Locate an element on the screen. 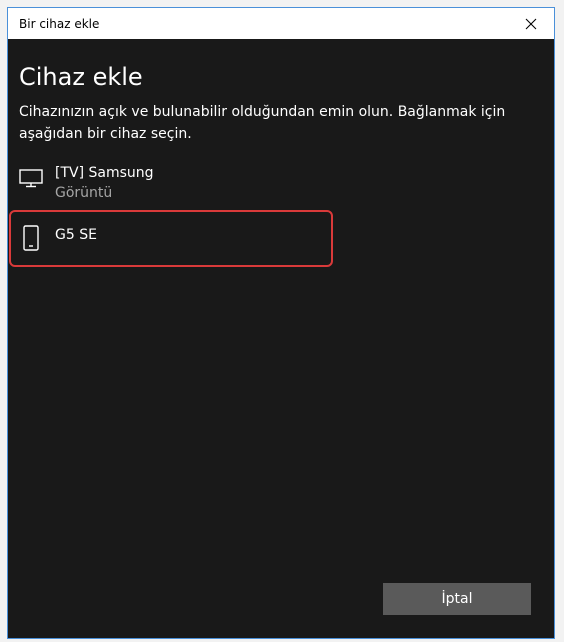 The height and width of the screenshot is (642, 564). window-title: Bir cihaz ekle is located at coordinates (59, 24).